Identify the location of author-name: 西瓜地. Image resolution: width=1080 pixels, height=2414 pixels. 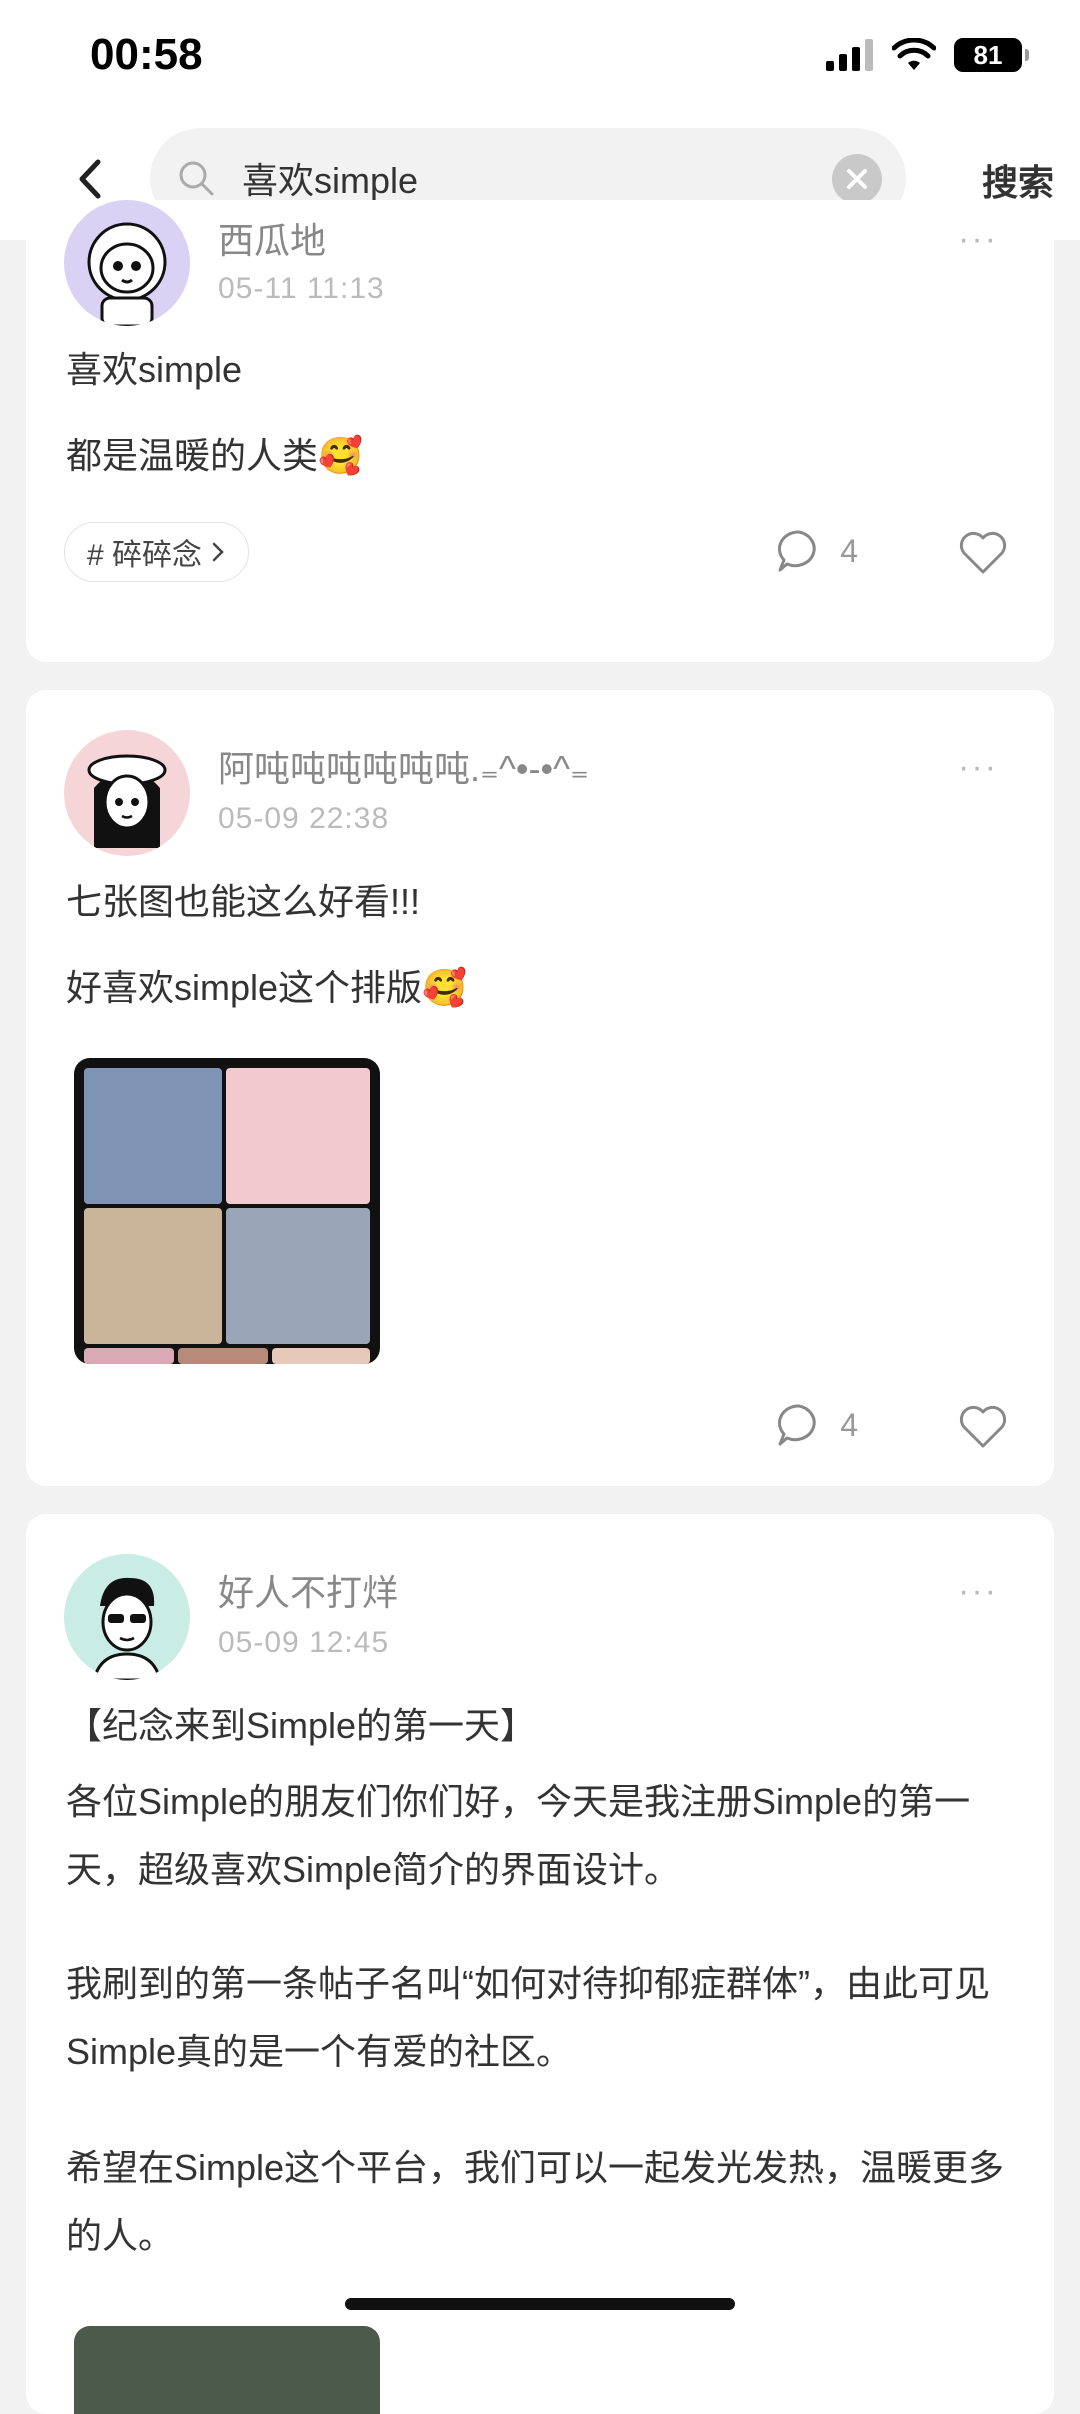
(272, 238).